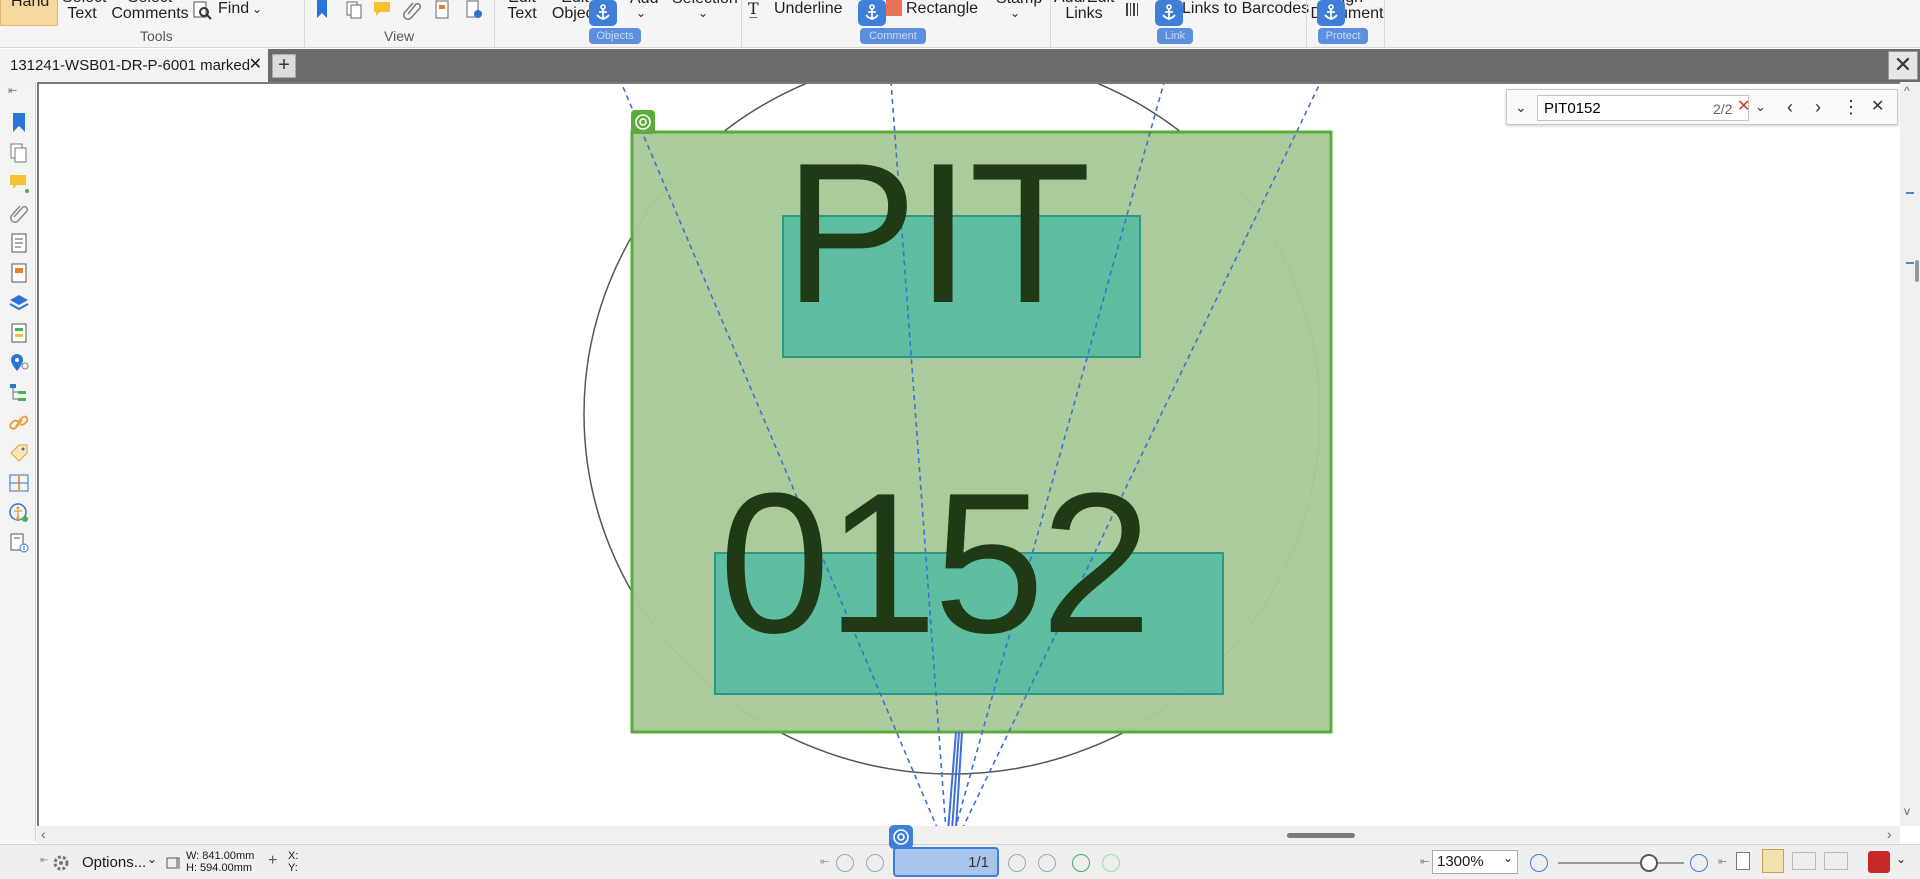  I want to click on scroll-left-icon: ‹, so click(43, 834).